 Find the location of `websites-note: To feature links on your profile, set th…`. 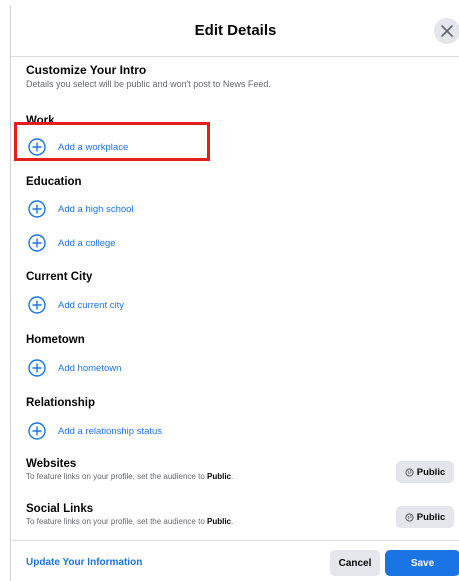

websites-note: To feature links on your profile, set th… is located at coordinates (130, 476).